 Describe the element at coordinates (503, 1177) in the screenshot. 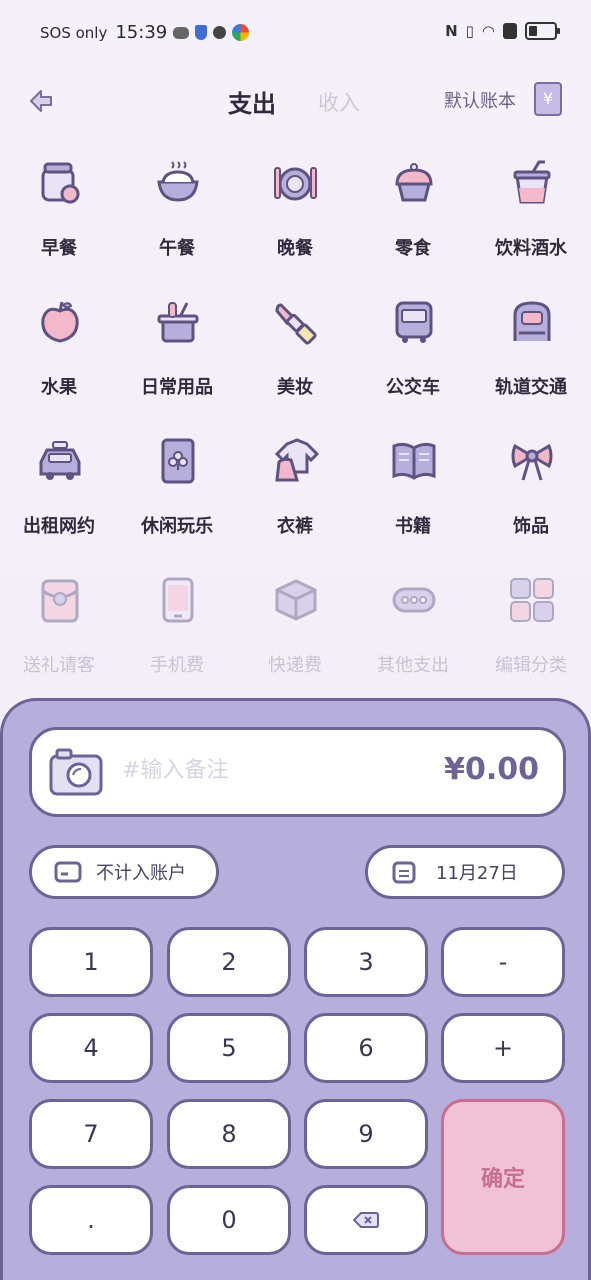

I see `confirm-button: 确定` at that location.